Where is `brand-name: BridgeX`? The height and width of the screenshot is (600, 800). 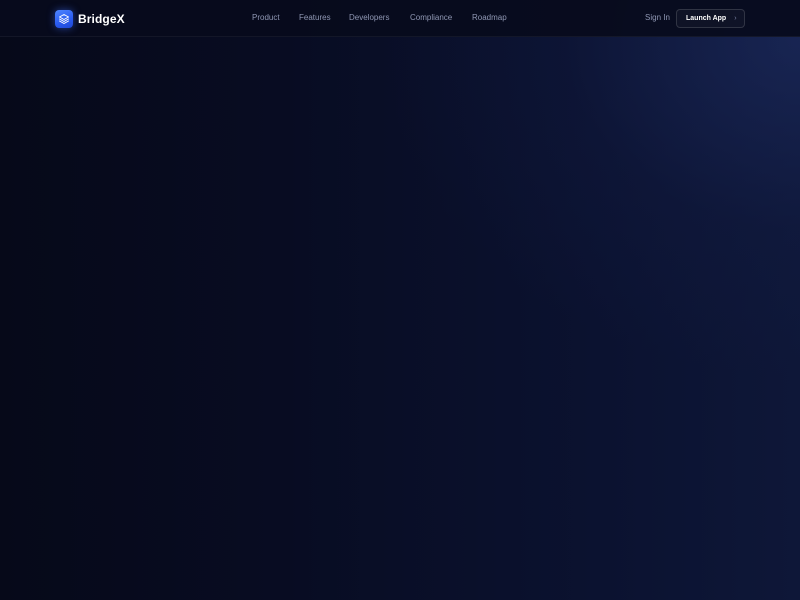 brand-name: BridgeX is located at coordinates (101, 18).